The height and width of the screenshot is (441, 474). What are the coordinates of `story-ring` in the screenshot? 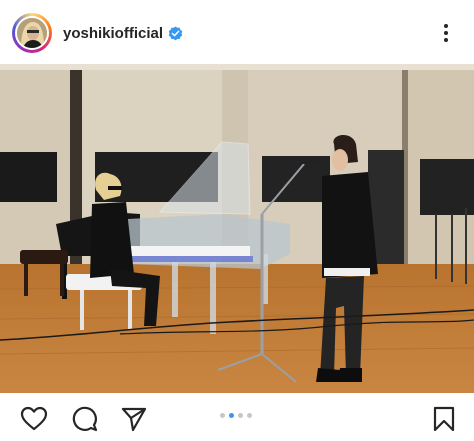 It's located at (32, 33).